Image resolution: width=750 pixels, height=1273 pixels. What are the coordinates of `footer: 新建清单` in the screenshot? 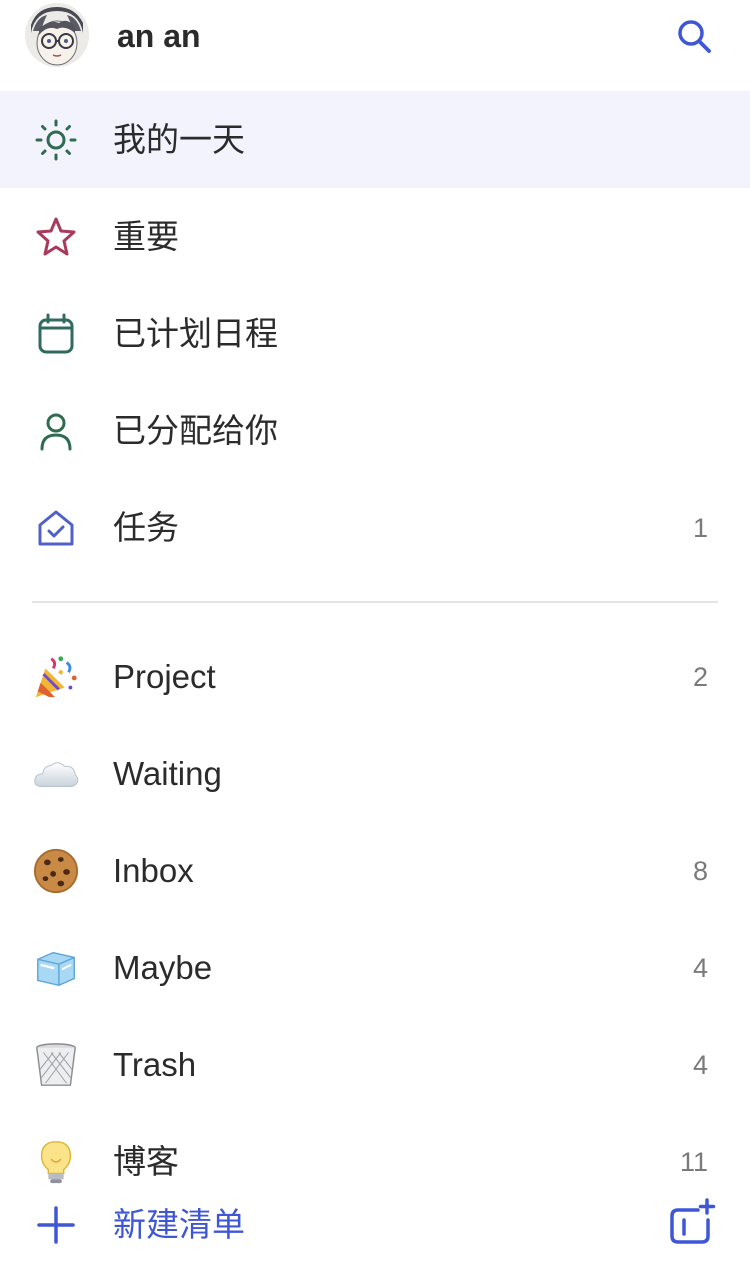 It's located at (375, 1231).